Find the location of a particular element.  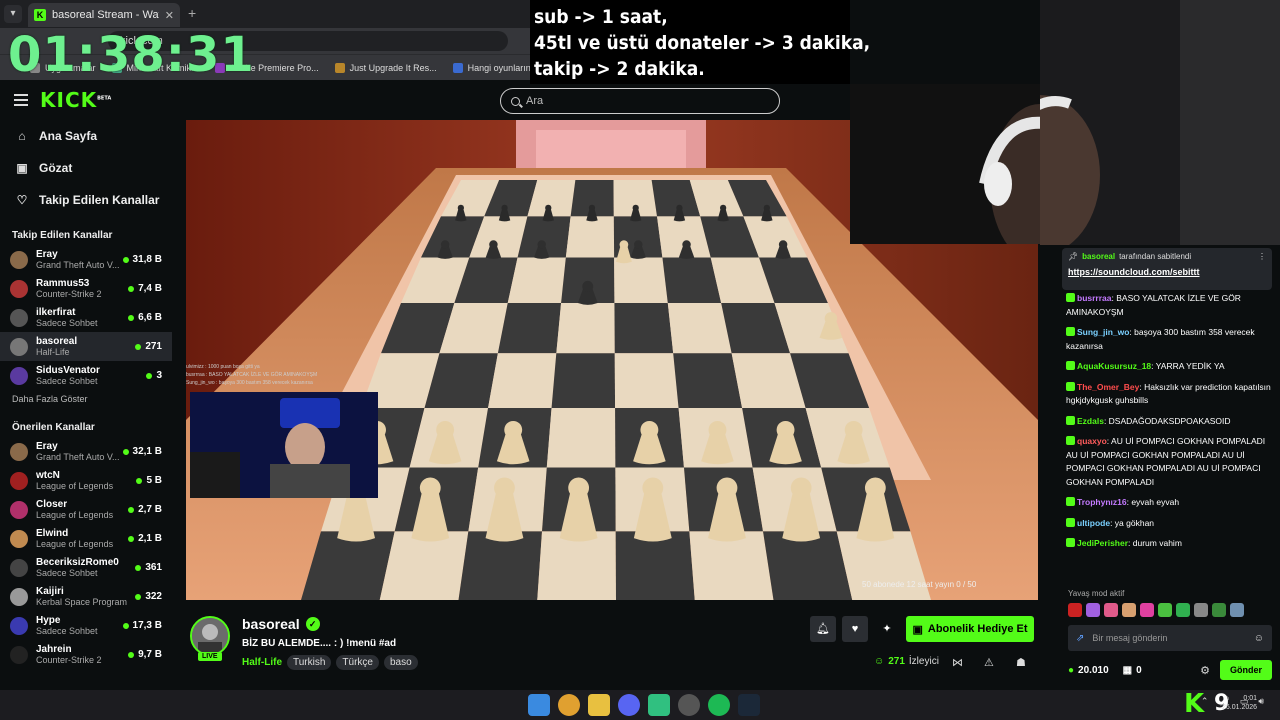

channel-name: SidusVenator is located at coordinates (68, 370).